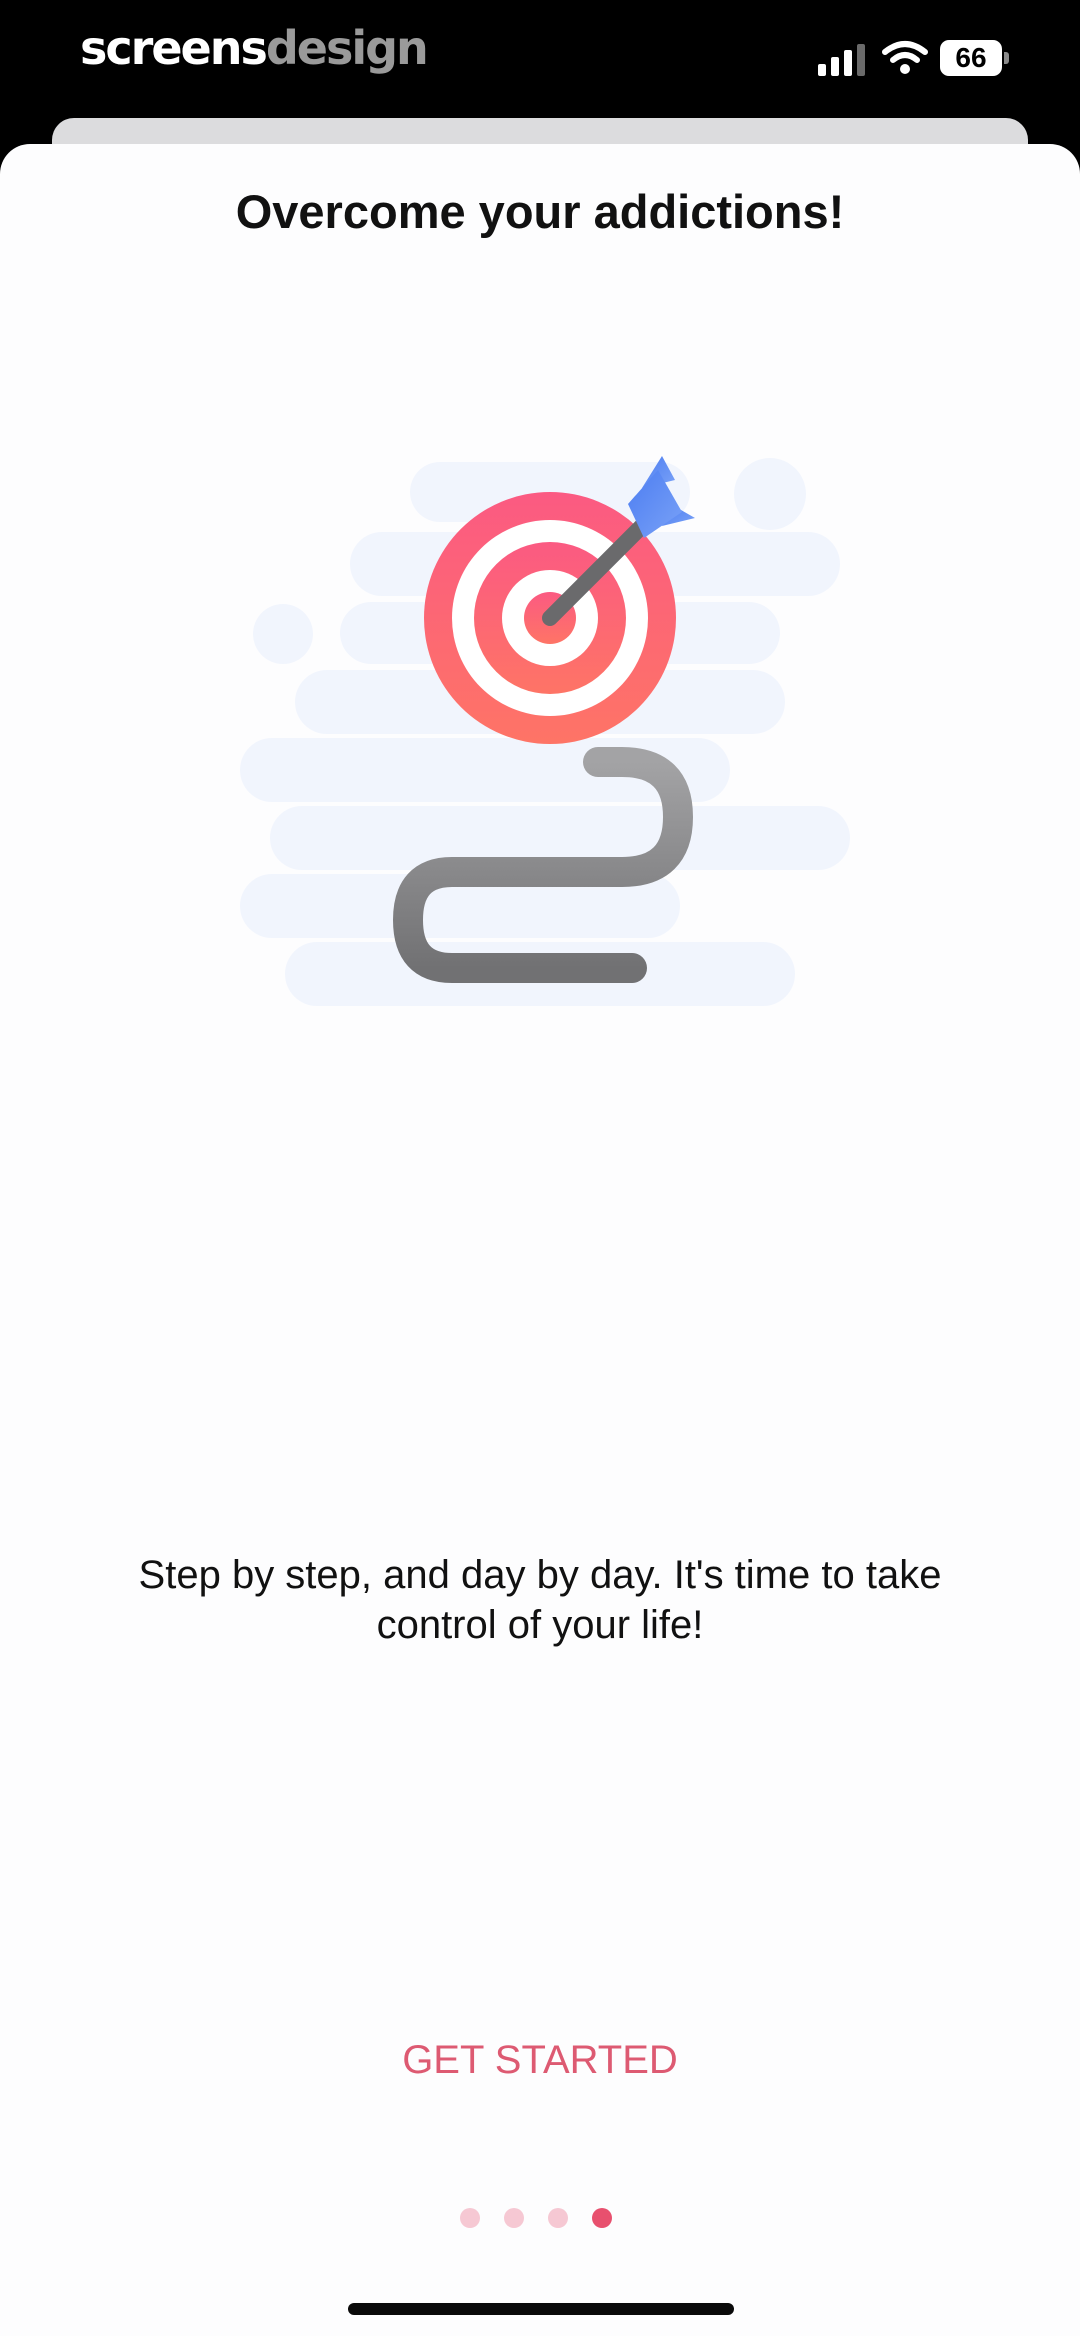 Image resolution: width=1080 pixels, height=2336 pixels. Describe the element at coordinates (540, 211) in the screenshot. I see `page-title: Overcome your addictions!` at that location.